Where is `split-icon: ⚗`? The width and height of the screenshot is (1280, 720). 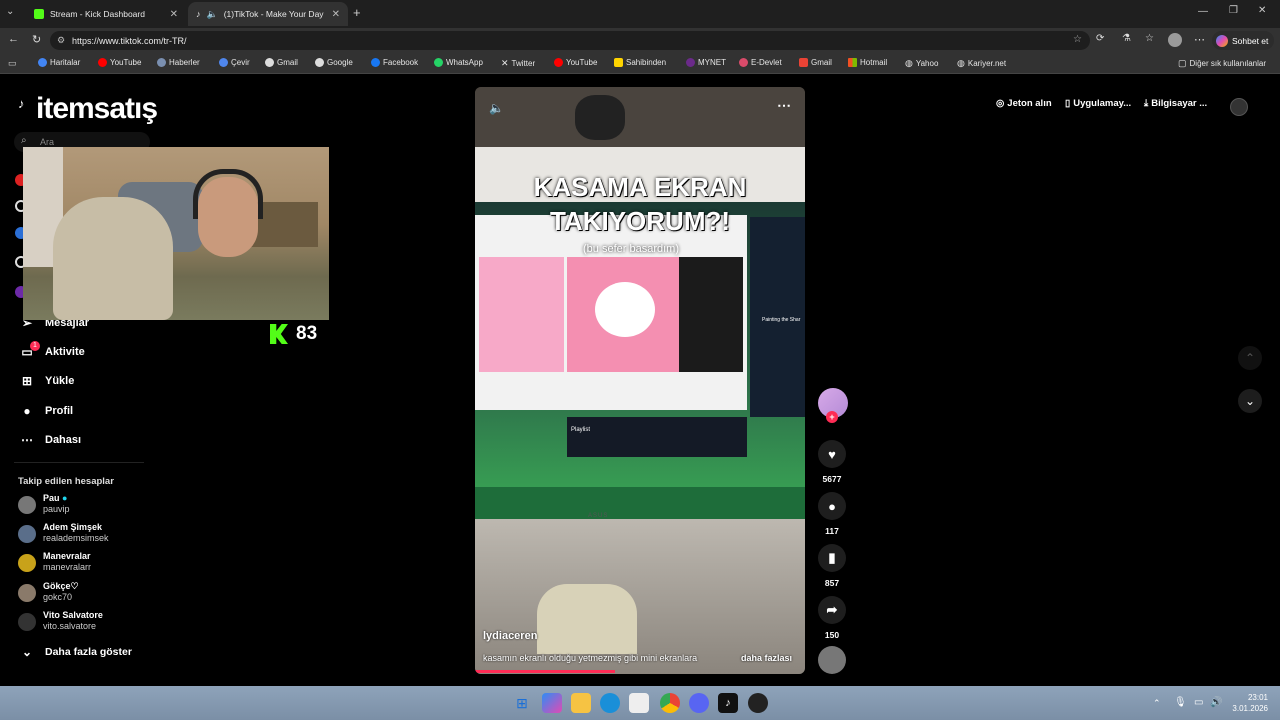
split-icon: ⚗ is located at coordinates (1126, 38).